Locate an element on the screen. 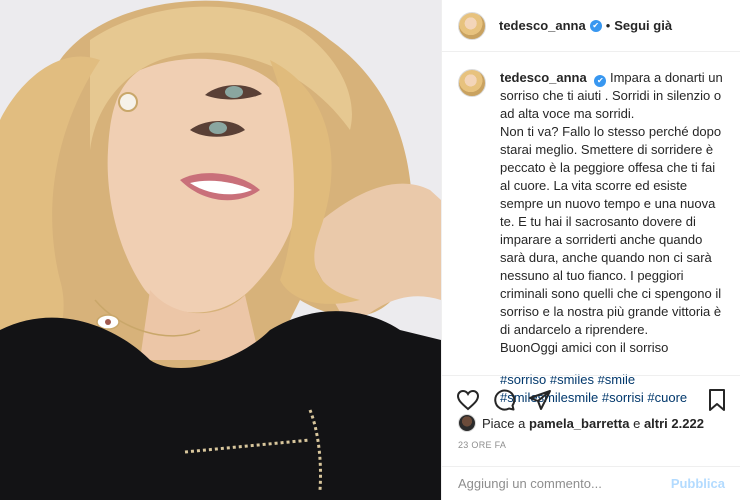  caption-avatar is located at coordinates (472, 83).